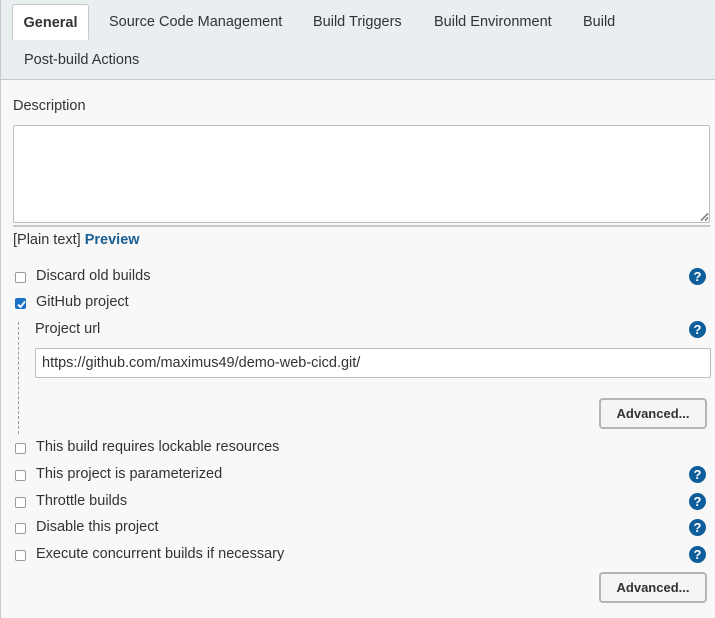 The image size is (715, 618). Describe the element at coordinates (20, 528) in the screenshot. I see `disable-project-checkbox` at that location.